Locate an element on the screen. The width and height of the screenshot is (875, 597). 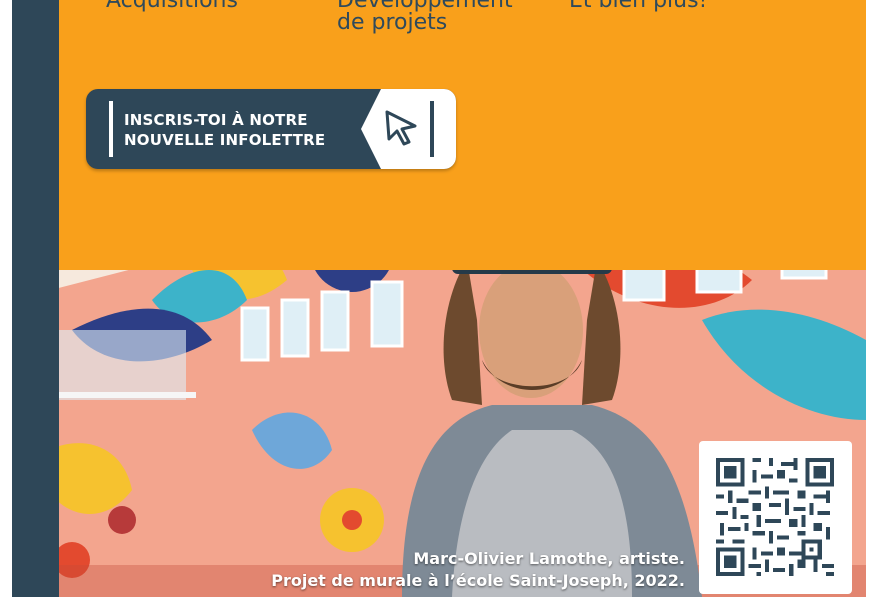
qr-code-card is located at coordinates (775, 517).